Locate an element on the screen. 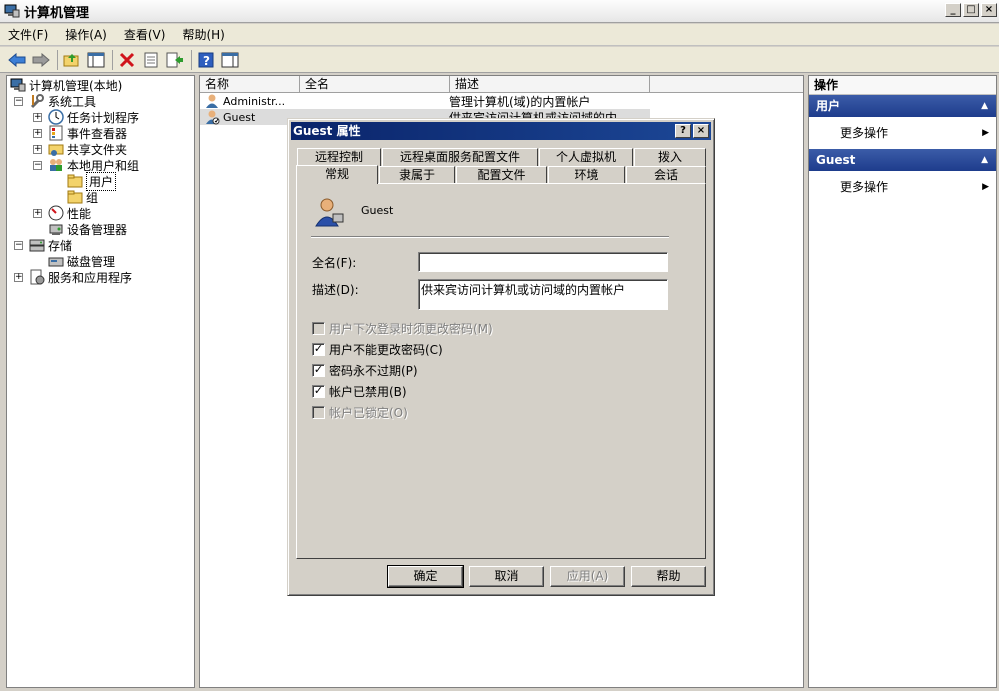 The height and width of the screenshot is (691, 999). close-button: × is located at coordinates (989, 10).